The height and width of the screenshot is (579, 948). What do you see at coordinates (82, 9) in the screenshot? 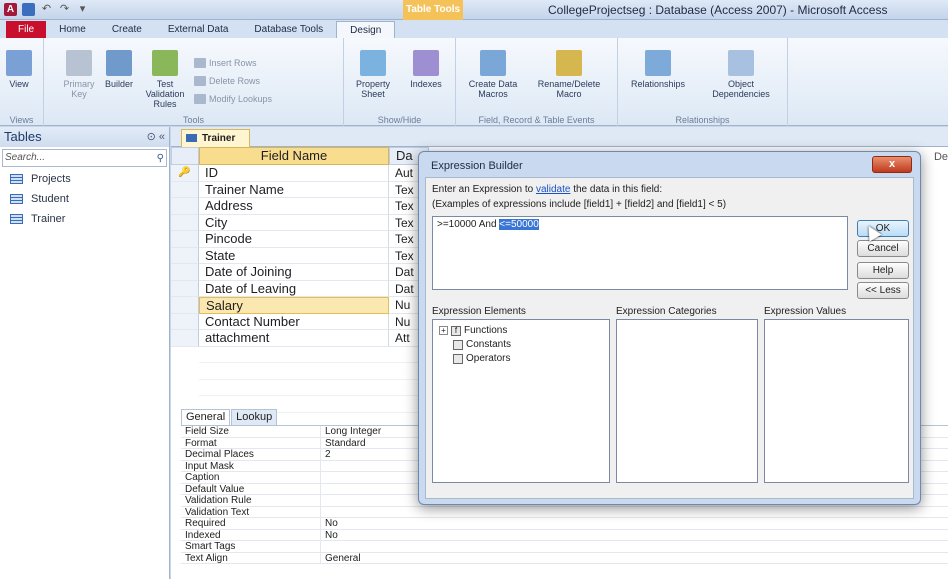
I see `customize-qat-icon: ▾` at bounding box center [82, 9].